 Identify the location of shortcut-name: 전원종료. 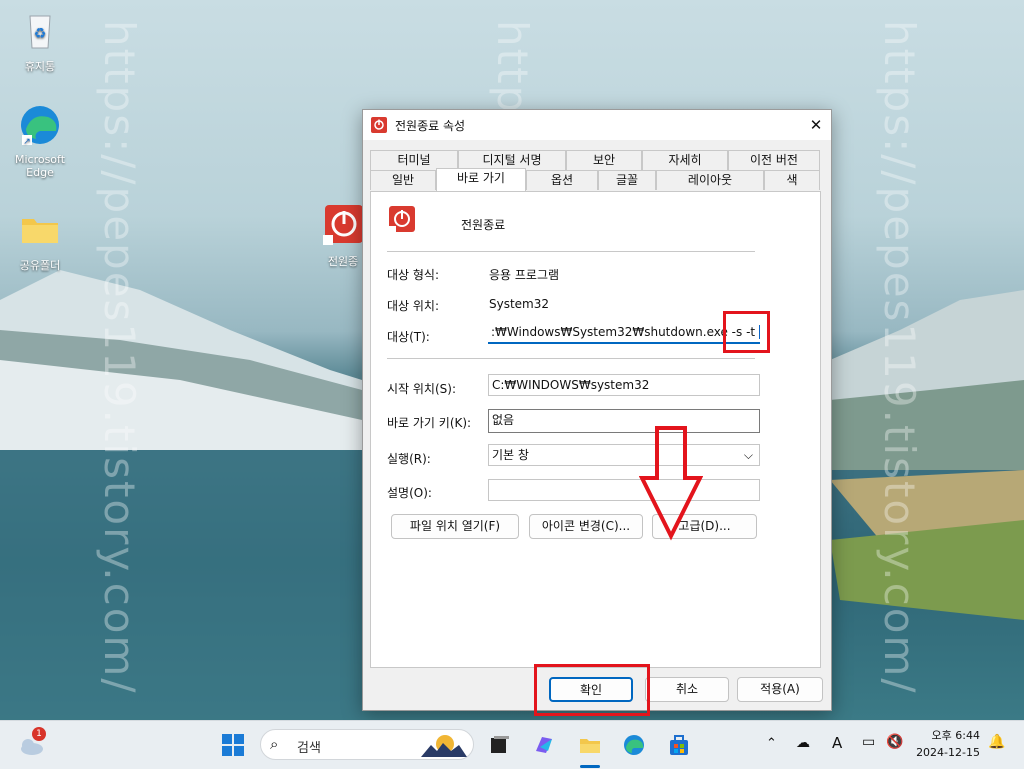
(483, 225).